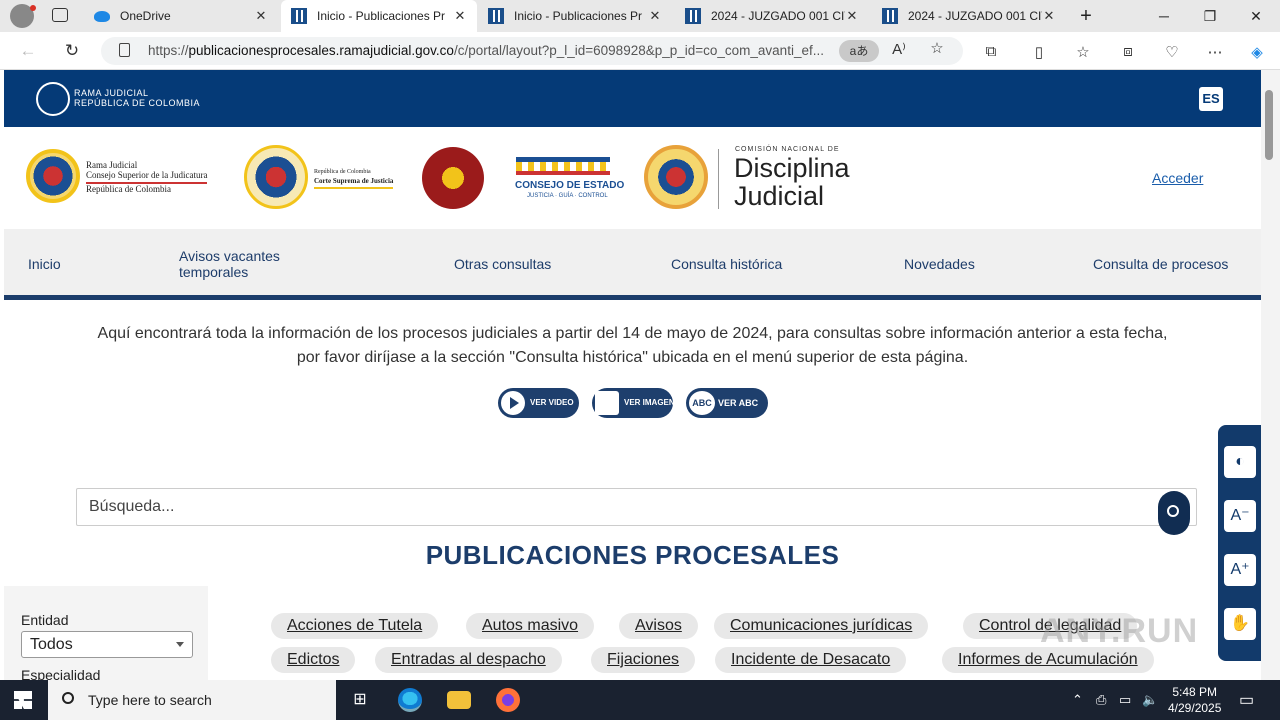  What do you see at coordinates (643, 660) in the screenshot?
I see `chip-fijaciones: Fijaciones` at bounding box center [643, 660].